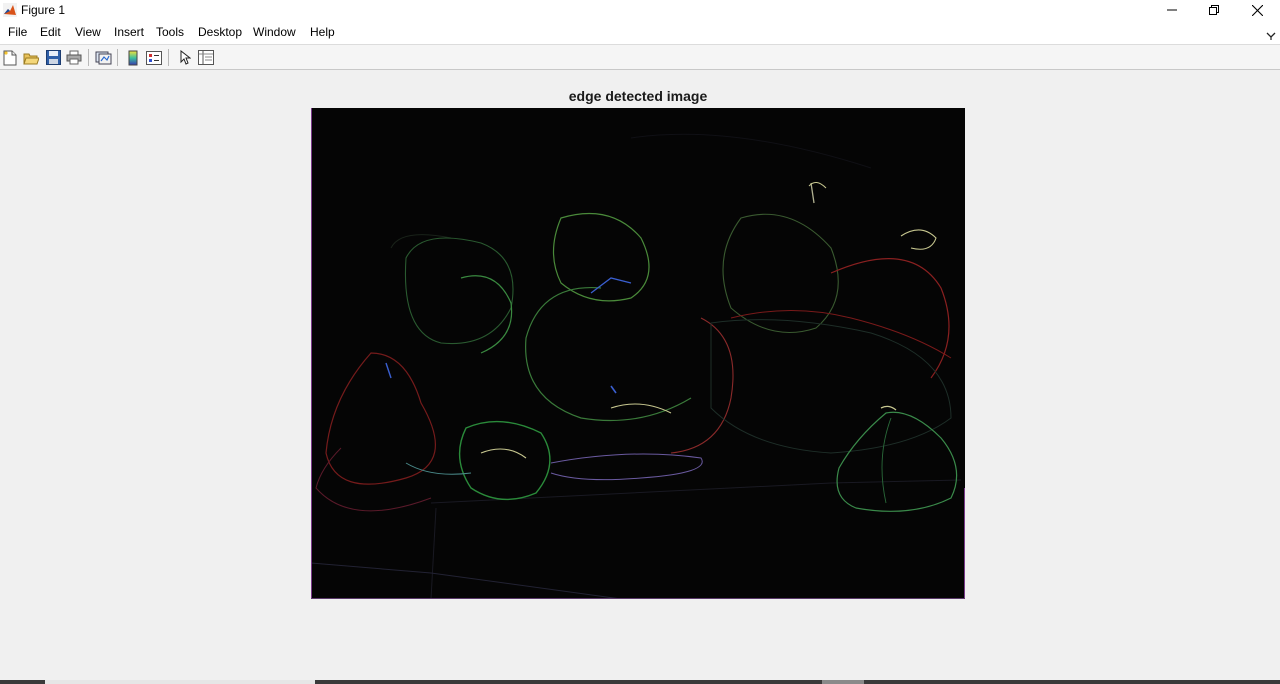 This screenshot has width=1280, height=684. I want to click on axes-title: edge detected image, so click(638, 96).